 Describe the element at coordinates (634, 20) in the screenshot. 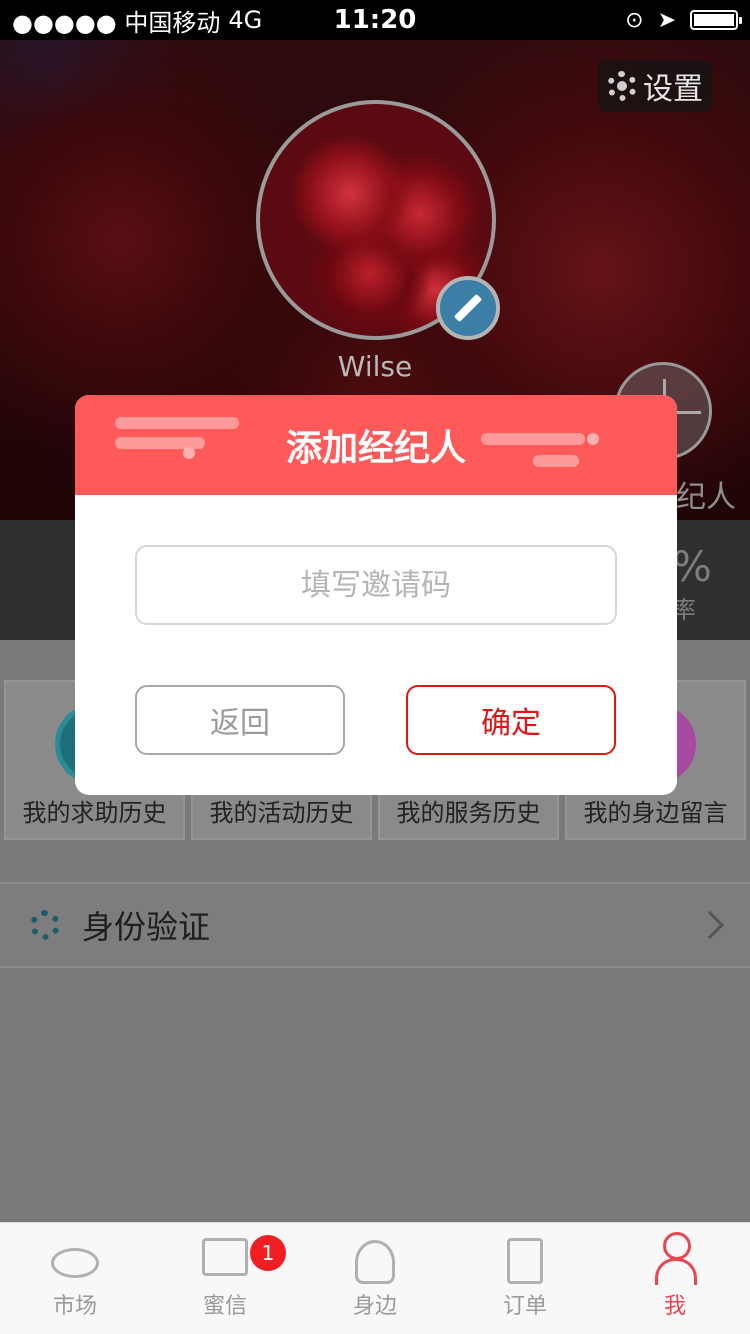

I see `rotation-lock-icon: ⊙` at that location.